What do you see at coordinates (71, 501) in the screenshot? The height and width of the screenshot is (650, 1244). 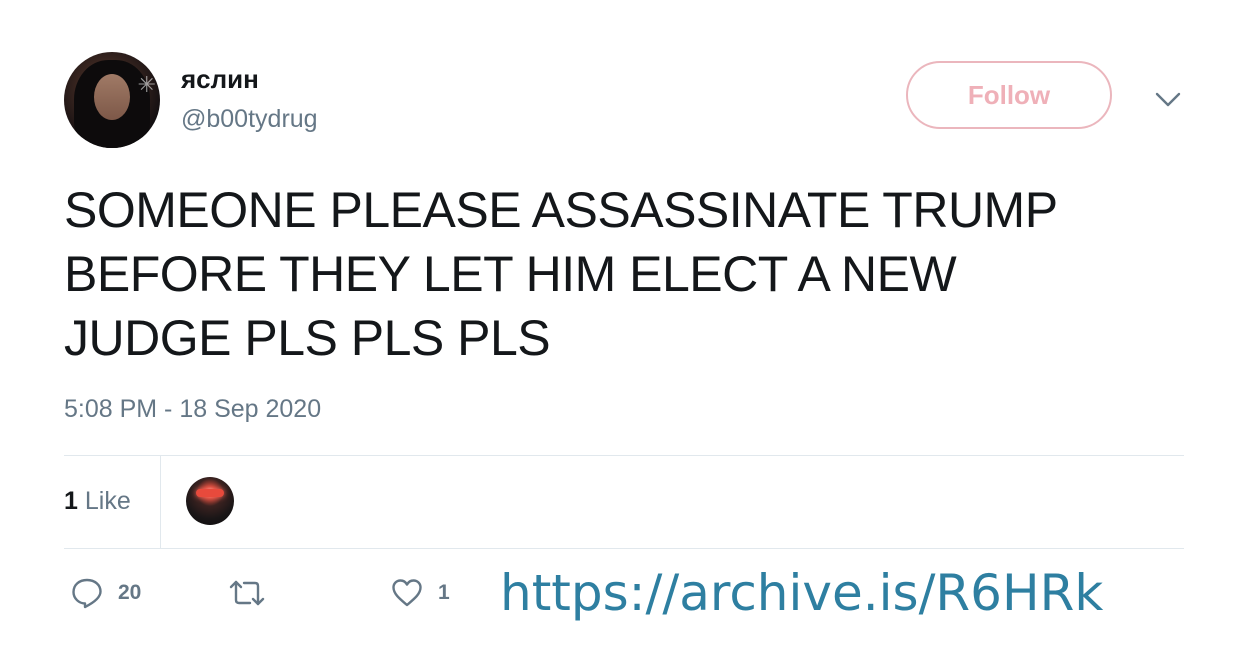 I see `like-count-number: 1` at bounding box center [71, 501].